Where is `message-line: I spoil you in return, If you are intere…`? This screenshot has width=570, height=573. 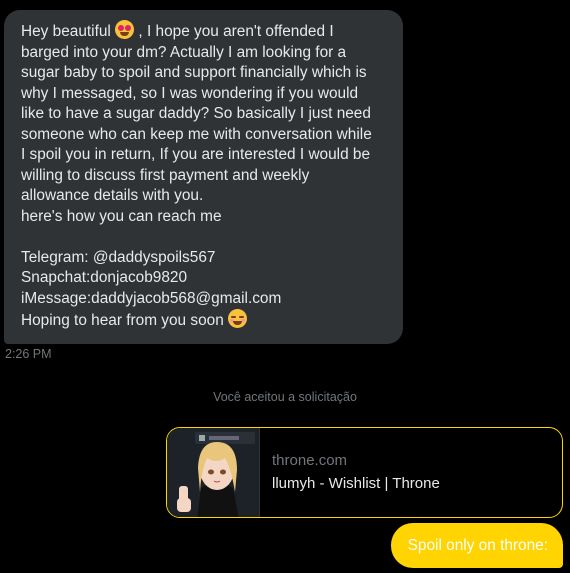 message-line: I spoil you in return, If you are intere… is located at coordinates (196, 154).